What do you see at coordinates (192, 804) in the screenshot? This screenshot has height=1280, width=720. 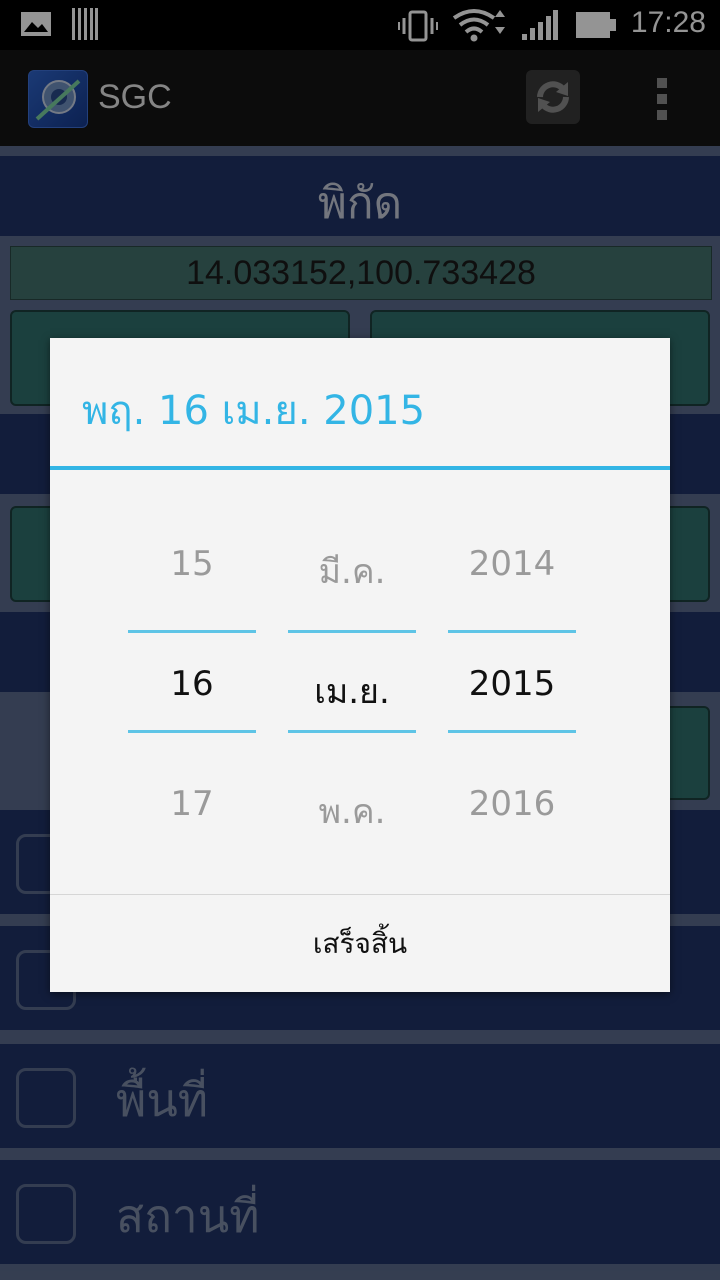 I see `day-next: 17` at bounding box center [192, 804].